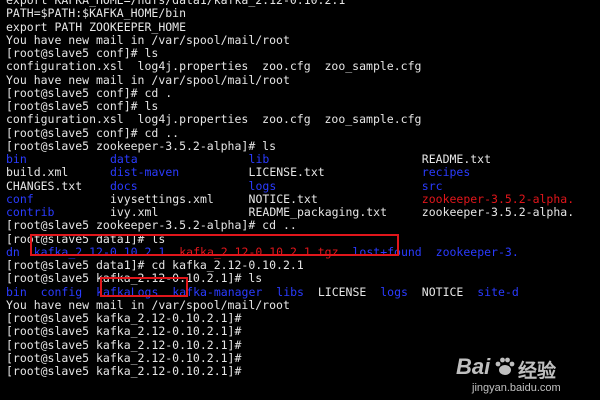  What do you see at coordinates (283, 198) in the screenshot?
I see `terminal-text: NOTICE.txt` at bounding box center [283, 198].